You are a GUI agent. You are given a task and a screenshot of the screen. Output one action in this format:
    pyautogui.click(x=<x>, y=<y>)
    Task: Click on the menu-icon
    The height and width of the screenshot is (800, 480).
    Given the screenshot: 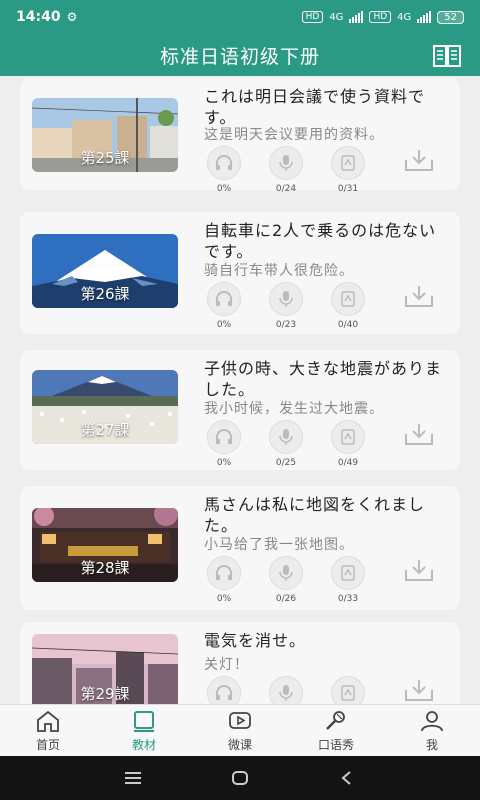 What is the action you would take?
    pyautogui.click(x=133, y=778)
    